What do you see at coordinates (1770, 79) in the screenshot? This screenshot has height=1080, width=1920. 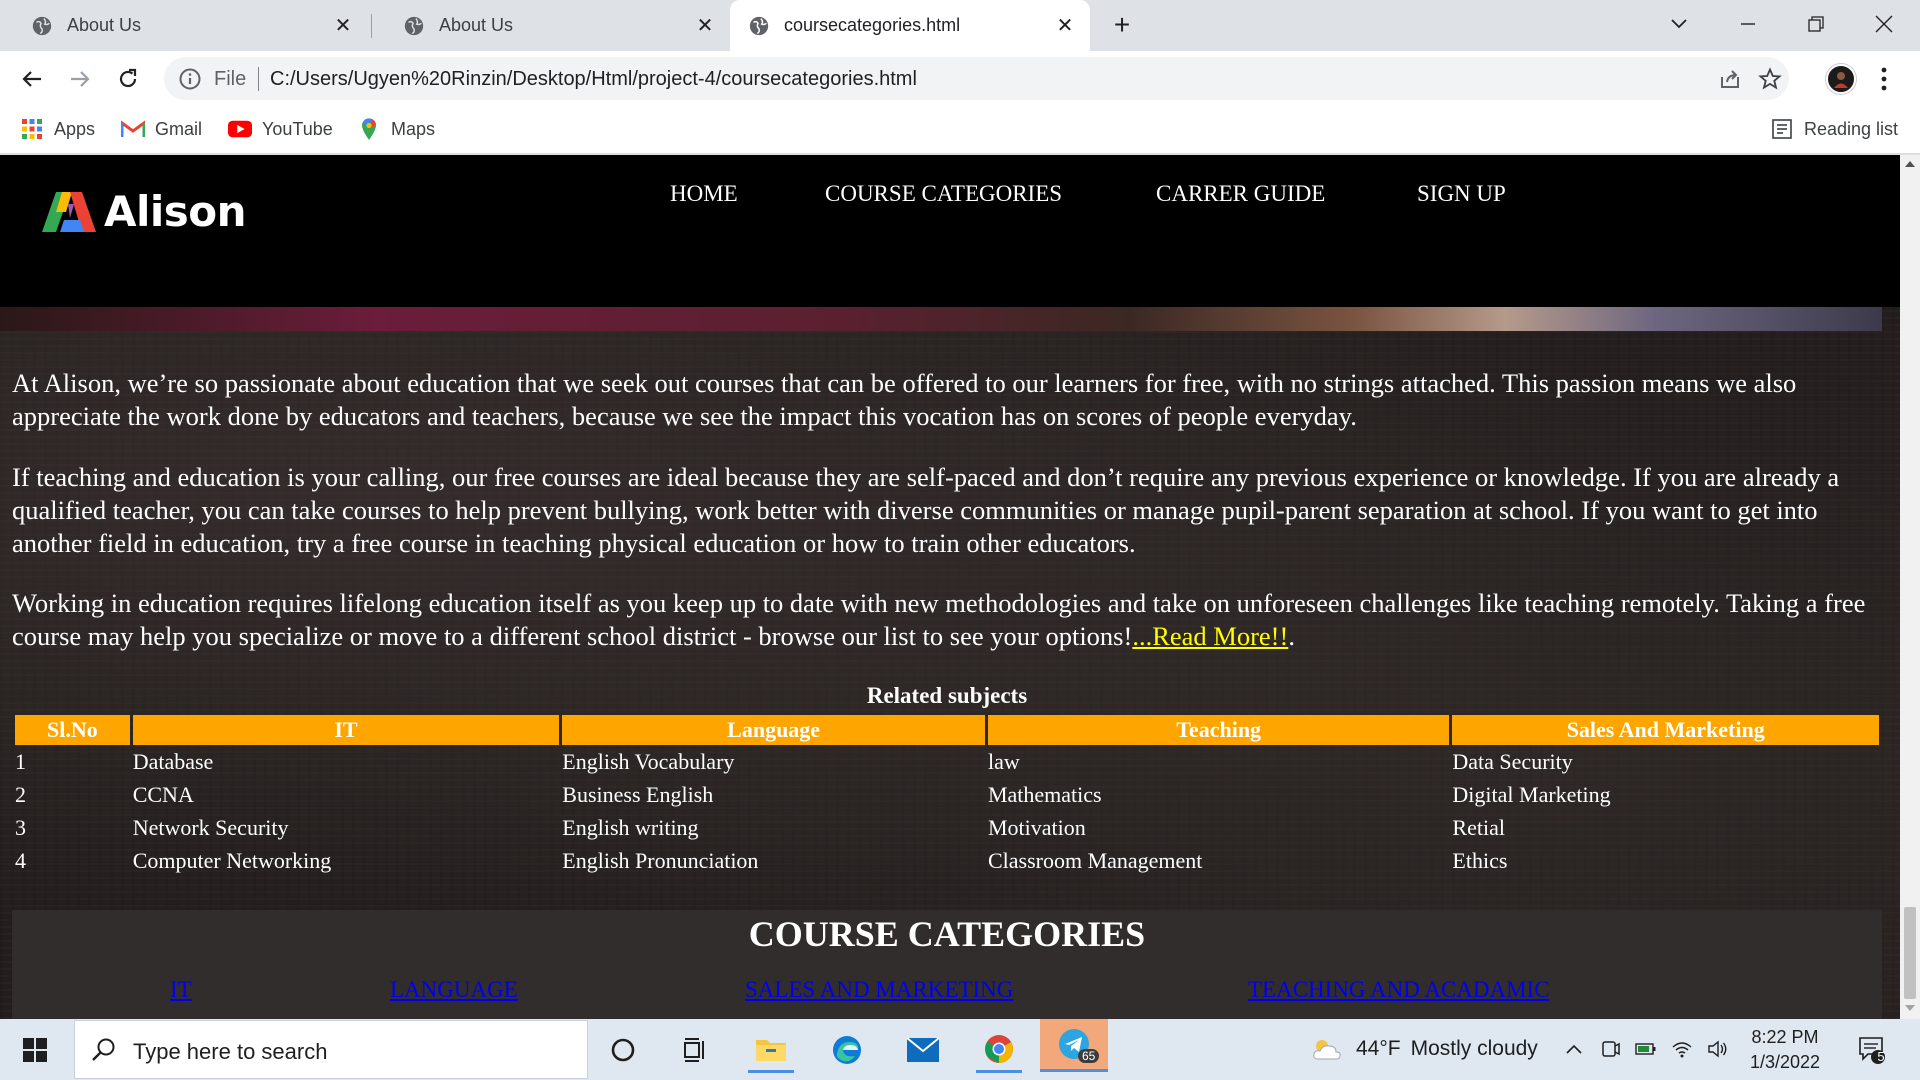 I see `bookmark-star-icon` at bounding box center [1770, 79].